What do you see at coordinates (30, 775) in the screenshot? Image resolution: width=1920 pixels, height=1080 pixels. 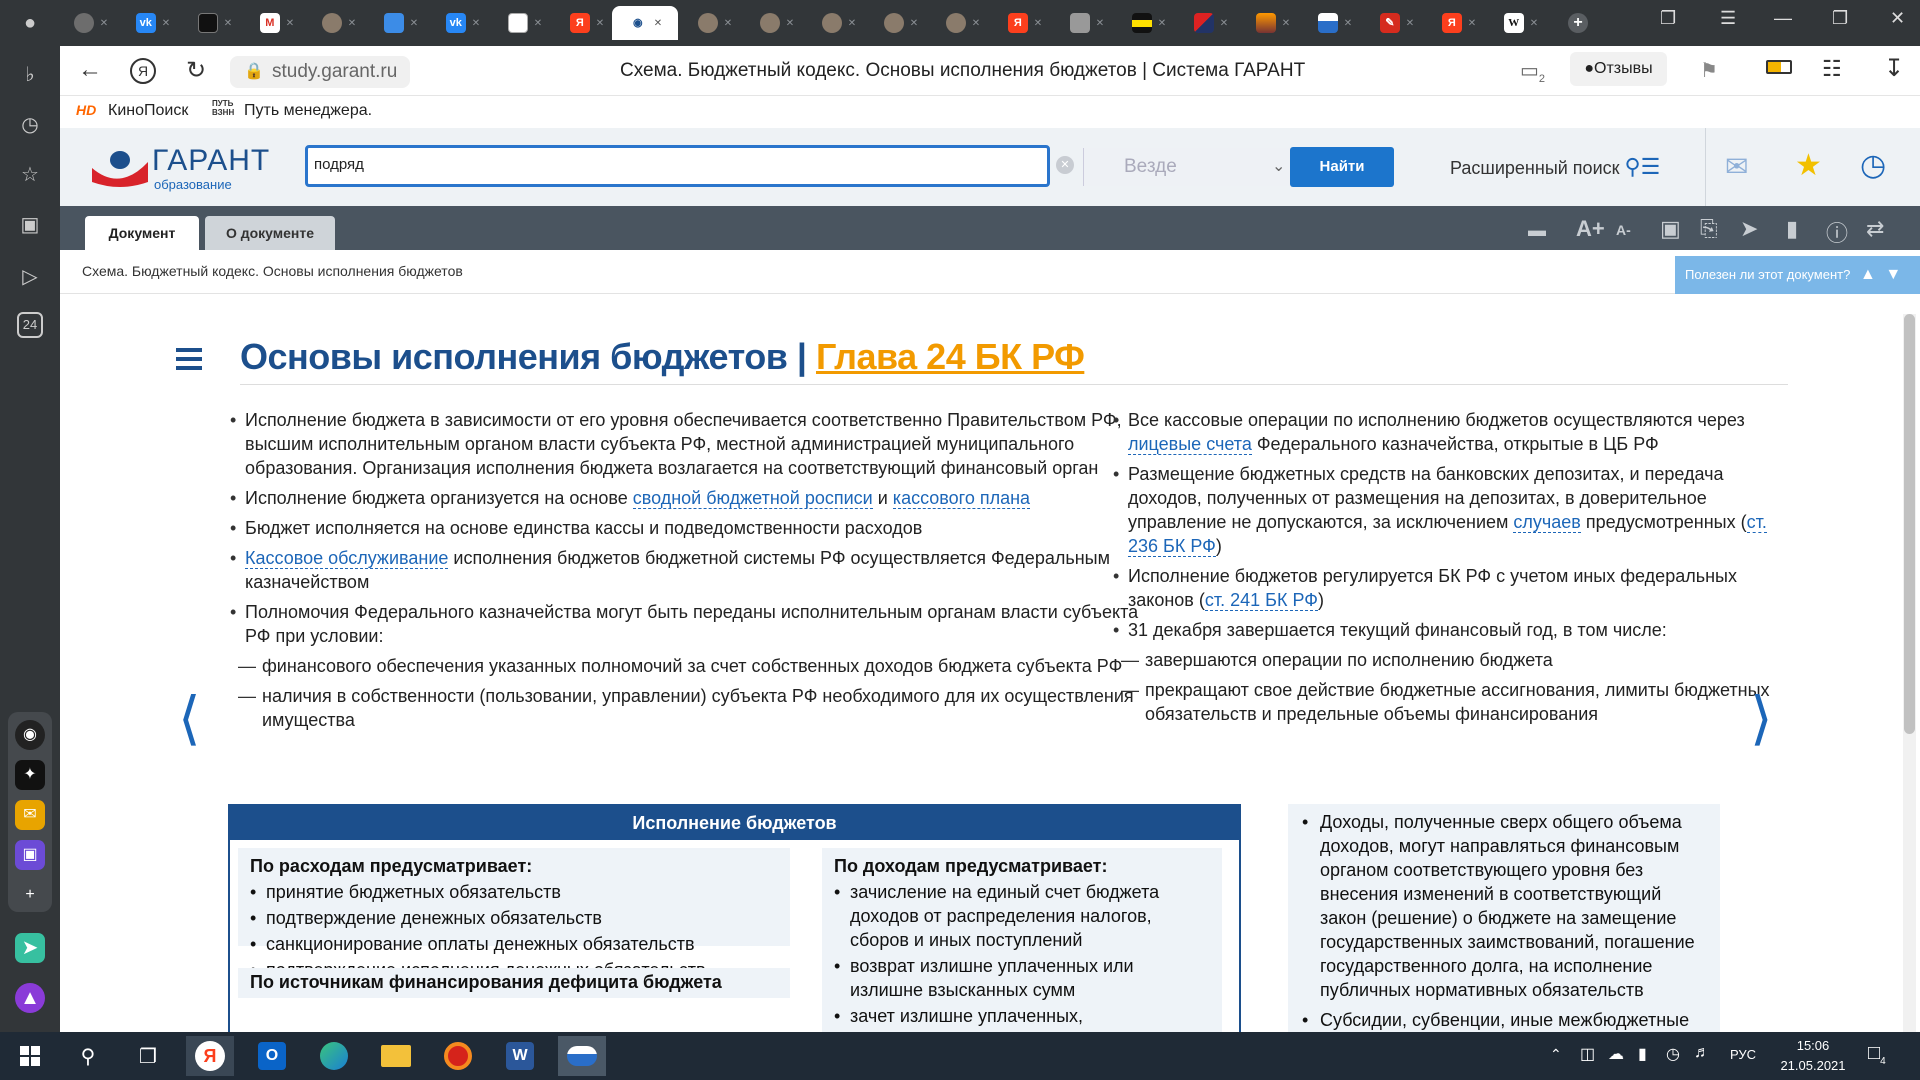 I see `sparkle-icon: ✦` at bounding box center [30, 775].